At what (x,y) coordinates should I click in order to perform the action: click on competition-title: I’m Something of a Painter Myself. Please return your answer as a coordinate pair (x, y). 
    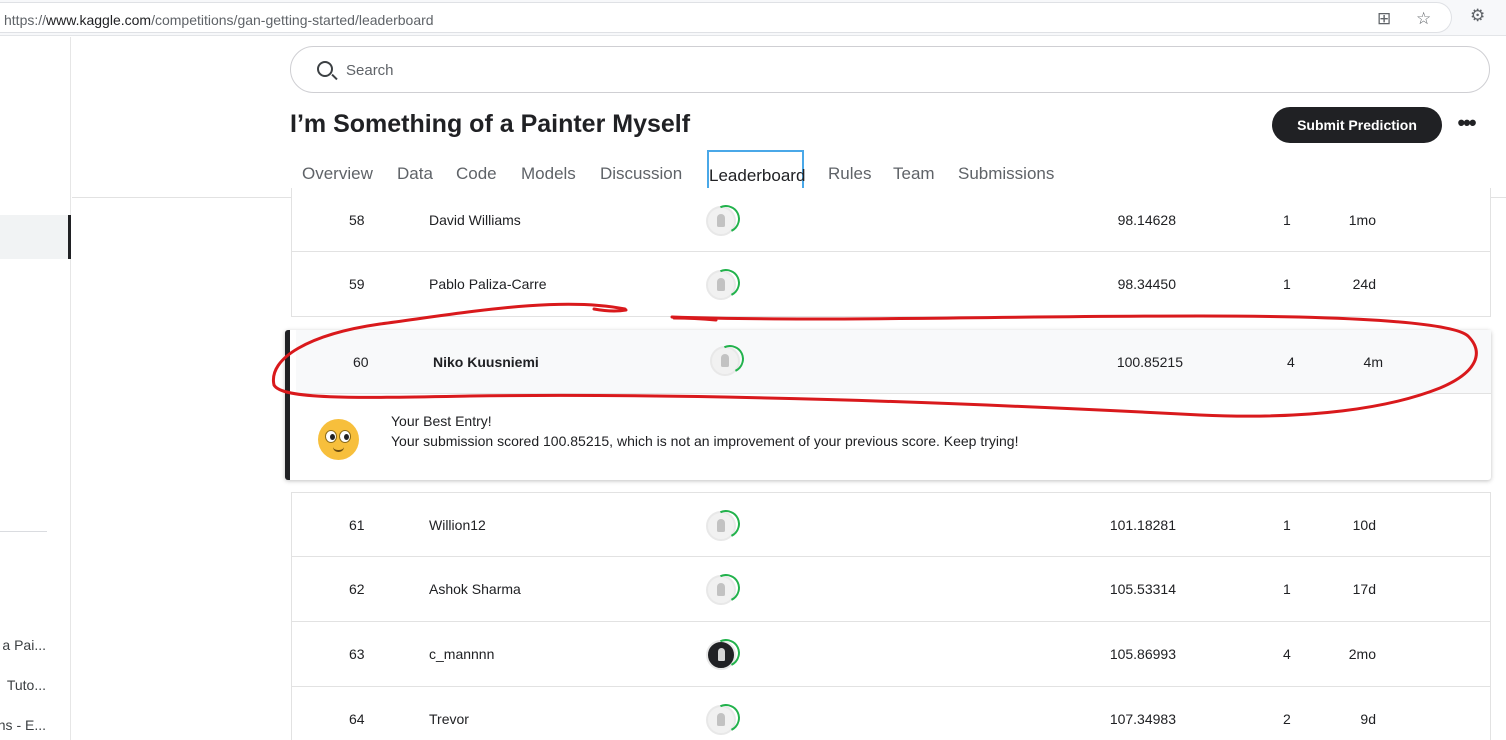
    Looking at the image, I should click on (490, 124).